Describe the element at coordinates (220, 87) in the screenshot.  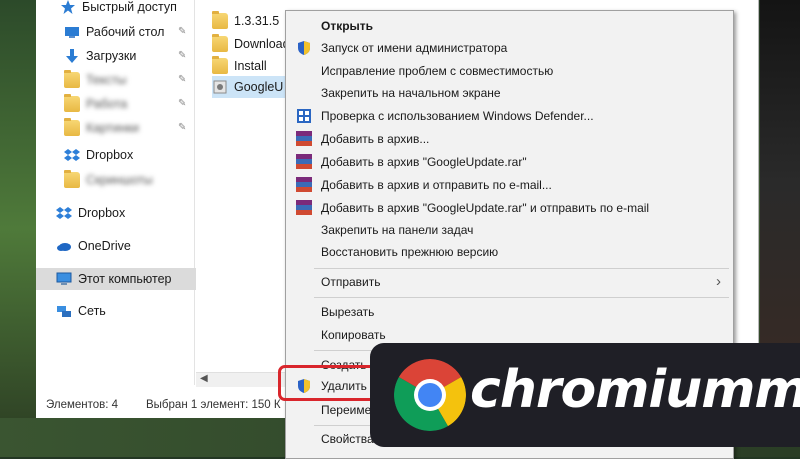
I see `application-icon` at that location.